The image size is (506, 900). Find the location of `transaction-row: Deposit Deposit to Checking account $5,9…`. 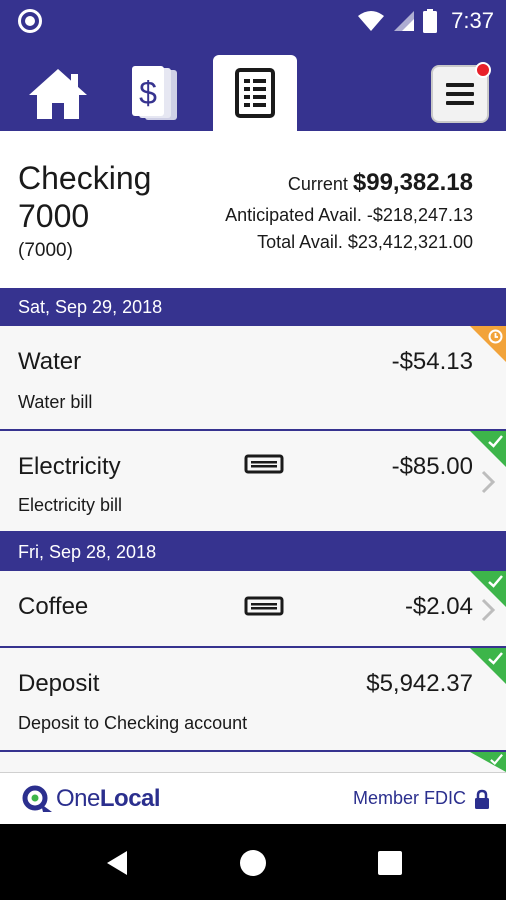

transaction-row: Deposit Deposit to Checking account $5,9… is located at coordinates (253, 700).